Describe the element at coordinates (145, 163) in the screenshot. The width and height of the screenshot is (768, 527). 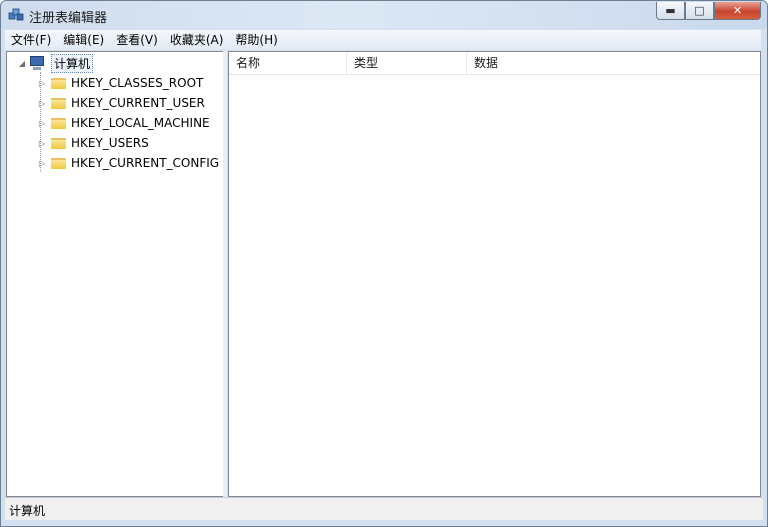
I see `tree-item-label: HKEY_CURRENT_CONFIG` at that location.